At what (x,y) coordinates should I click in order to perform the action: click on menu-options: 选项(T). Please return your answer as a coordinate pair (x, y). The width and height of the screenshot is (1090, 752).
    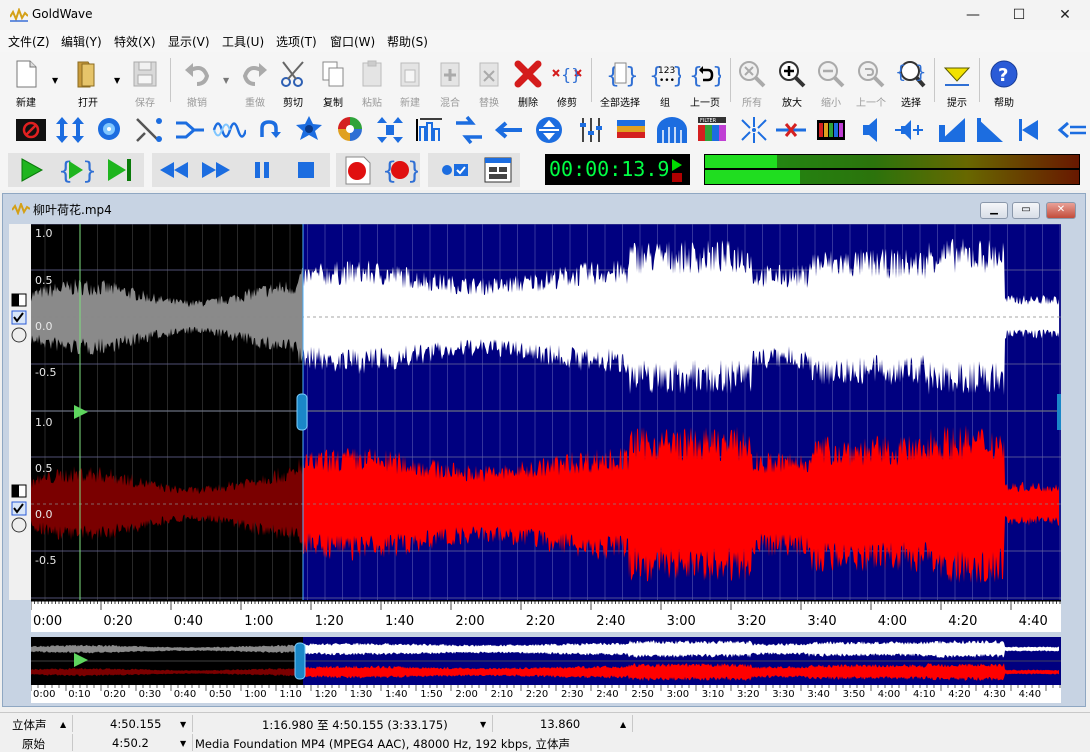
    Looking at the image, I should click on (296, 41).